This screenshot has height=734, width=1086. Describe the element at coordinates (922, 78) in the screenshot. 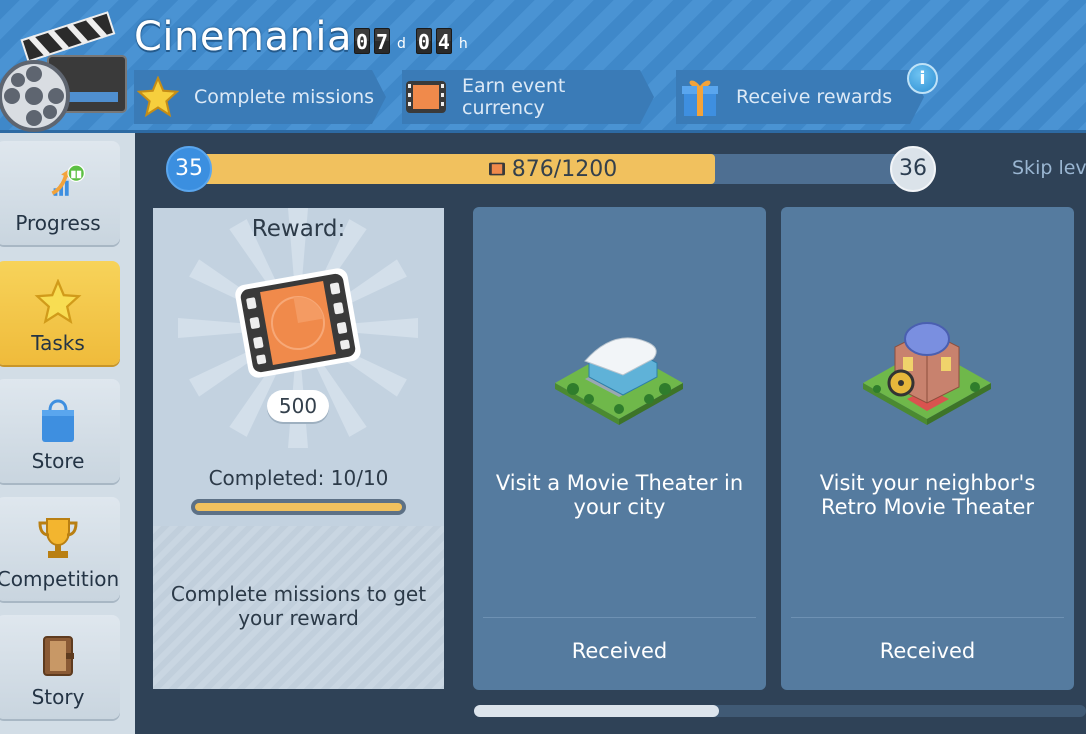

I see `info-button: i` at that location.